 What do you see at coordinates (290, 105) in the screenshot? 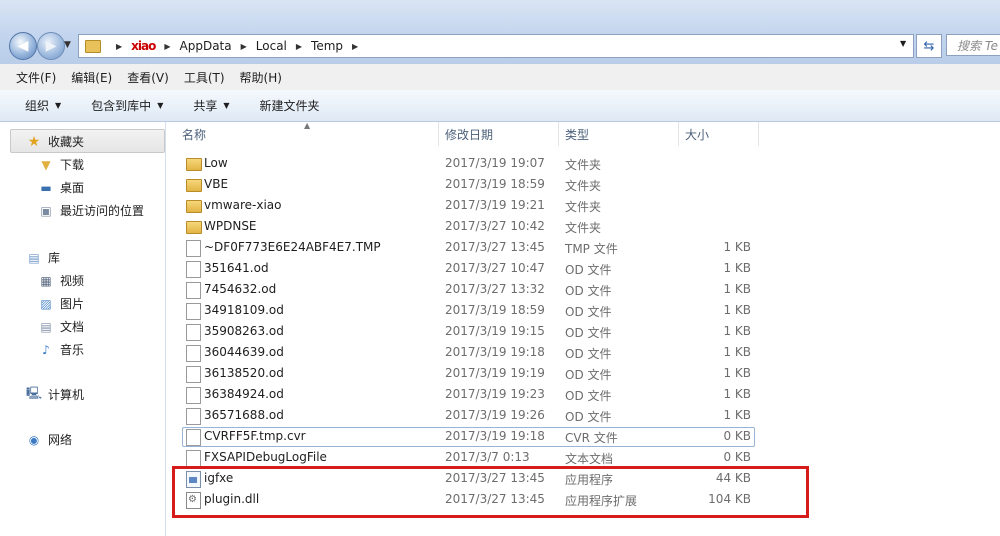
I see `command-button: 新建文件夹` at bounding box center [290, 105].